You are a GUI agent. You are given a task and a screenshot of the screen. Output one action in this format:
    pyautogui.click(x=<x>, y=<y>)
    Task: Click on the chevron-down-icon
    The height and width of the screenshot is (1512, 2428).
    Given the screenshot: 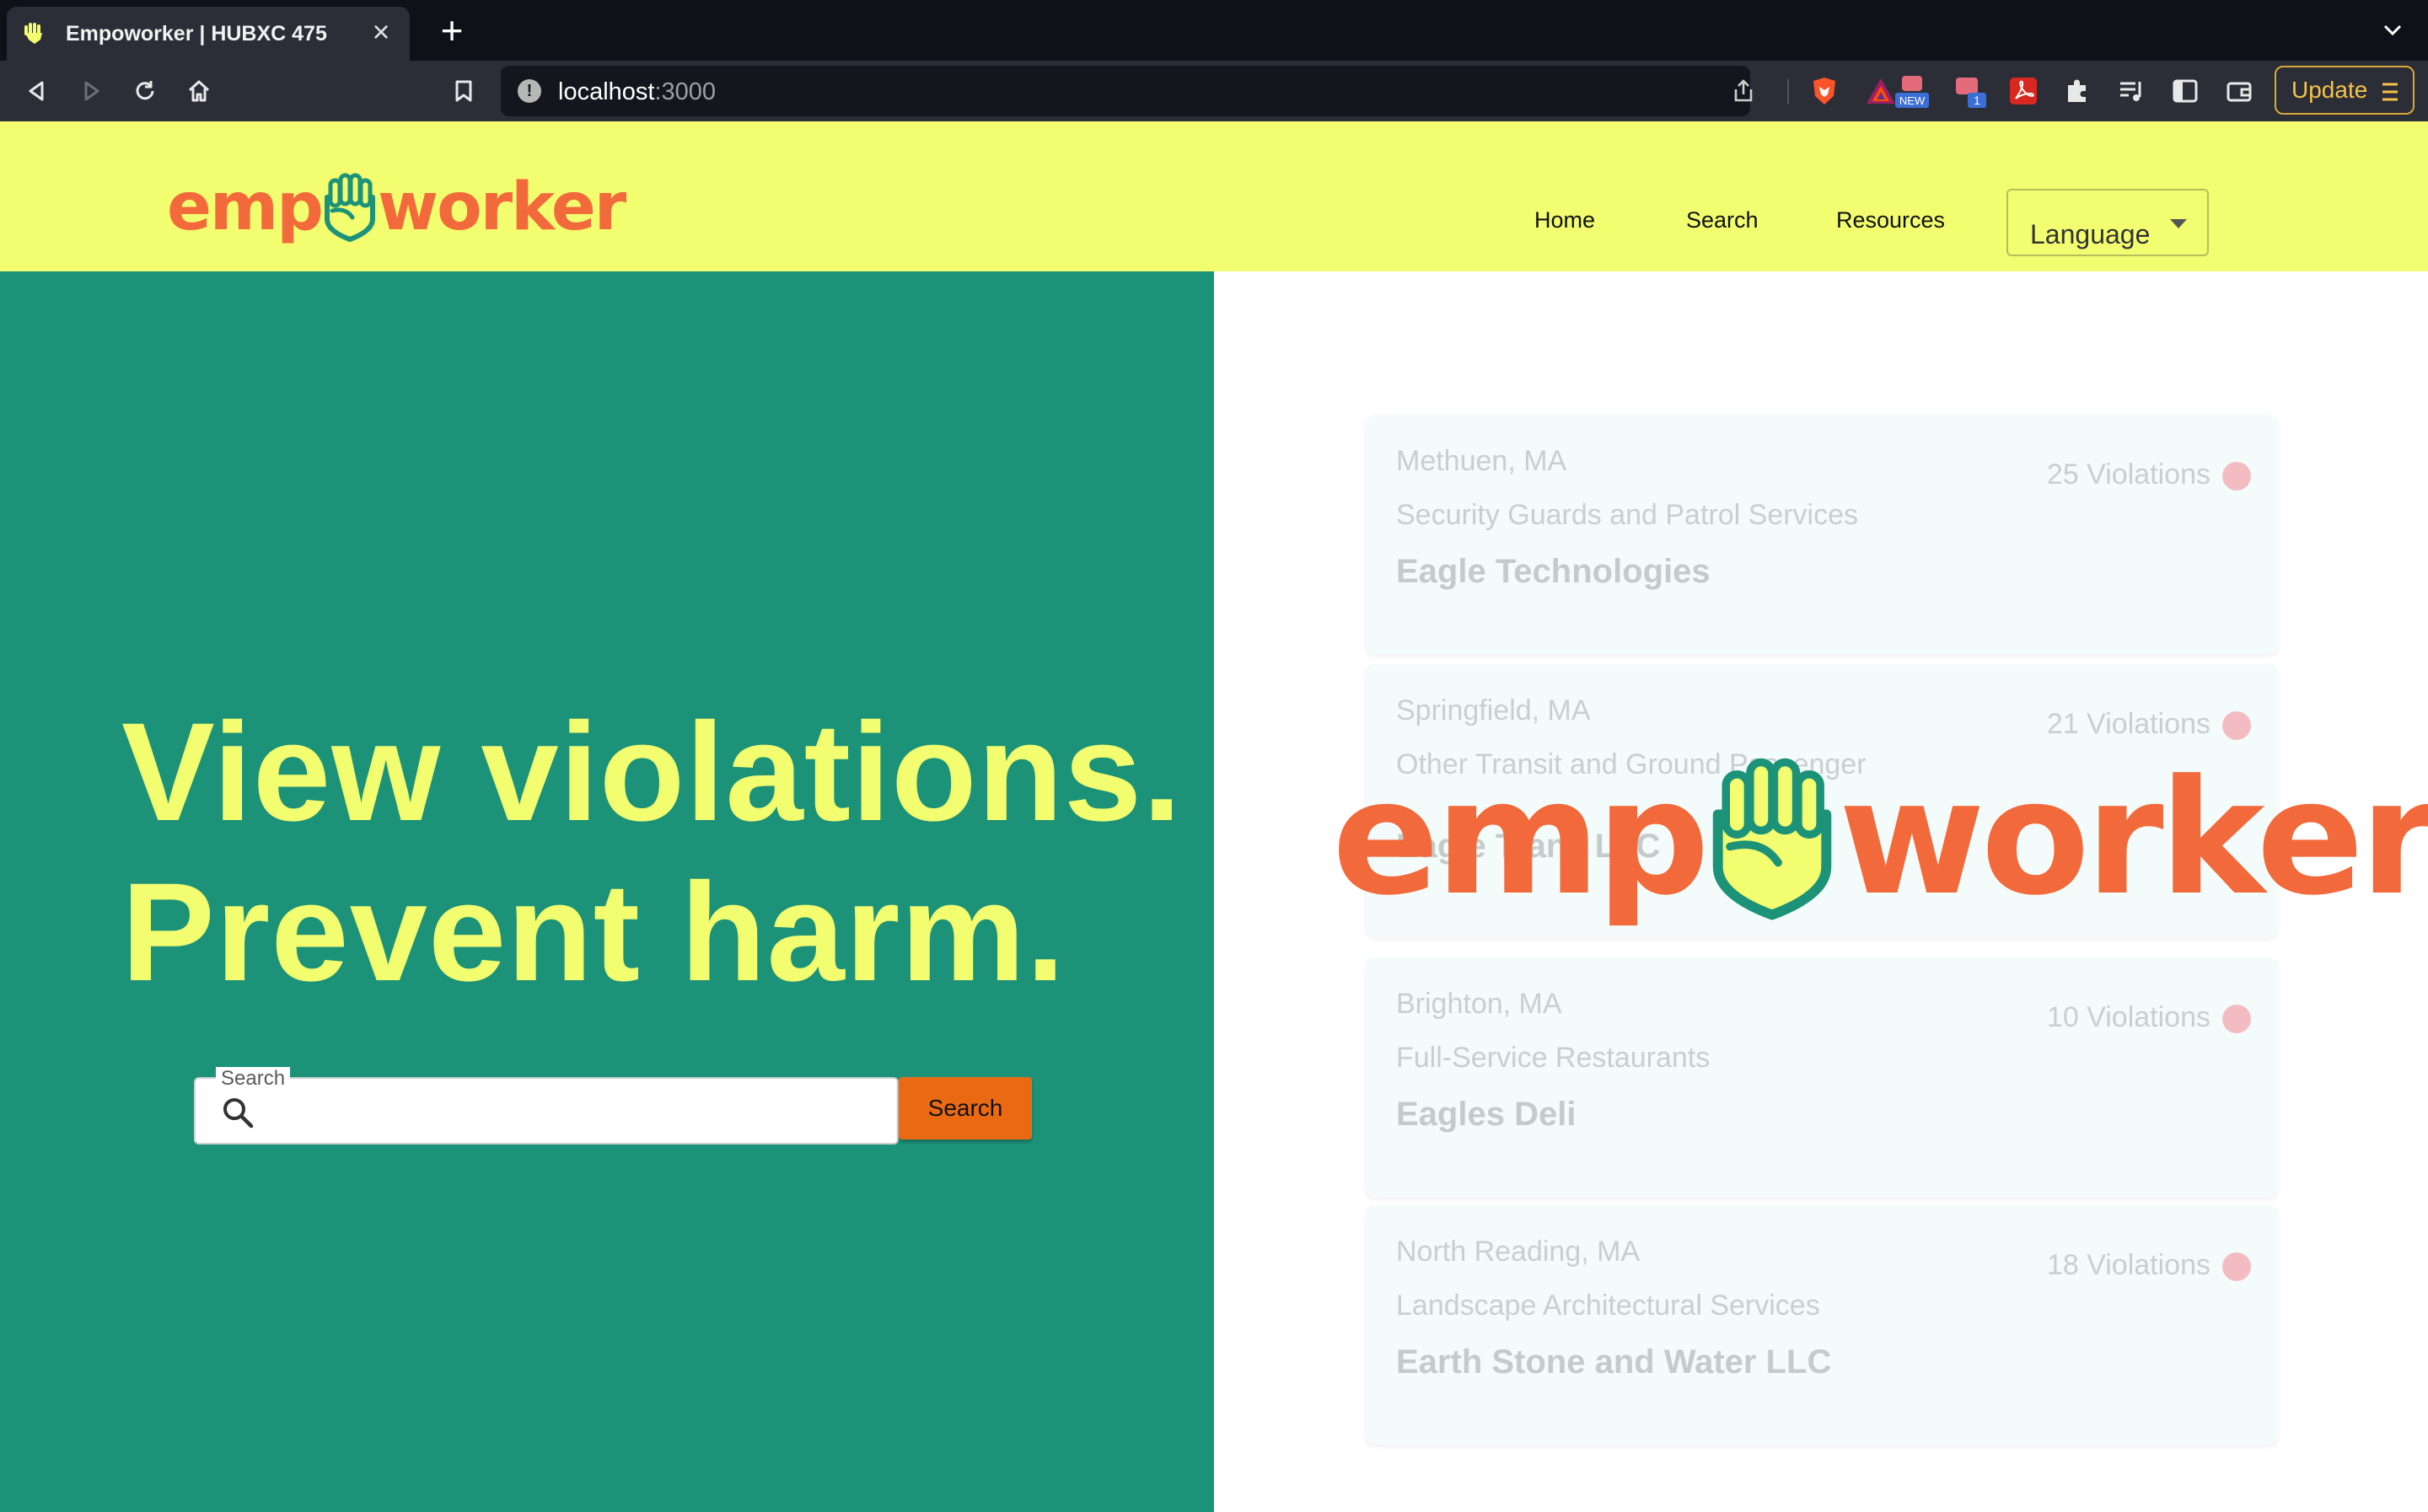 What is the action you would take?
    pyautogui.click(x=2392, y=30)
    